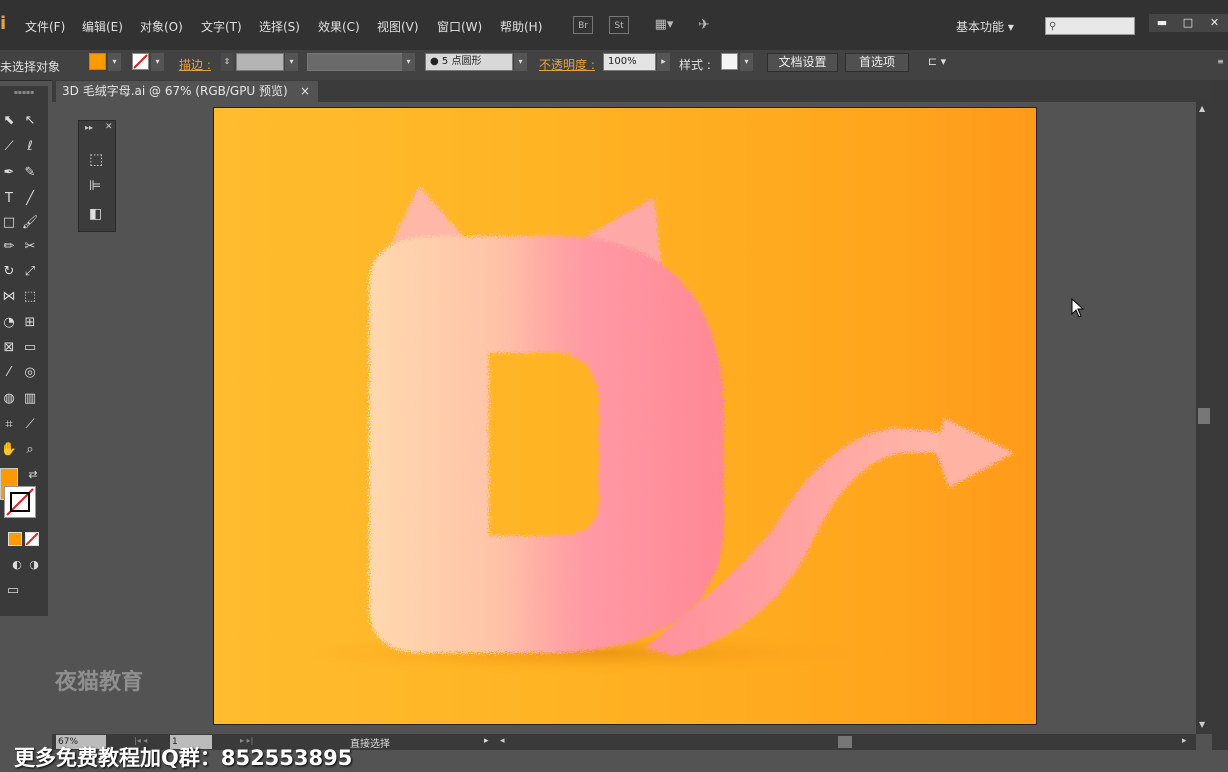  What do you see at coordinates (9, 297) in the screenshot?
I see `width-tool-icon: ⋈` at bounding box center [9, 297].